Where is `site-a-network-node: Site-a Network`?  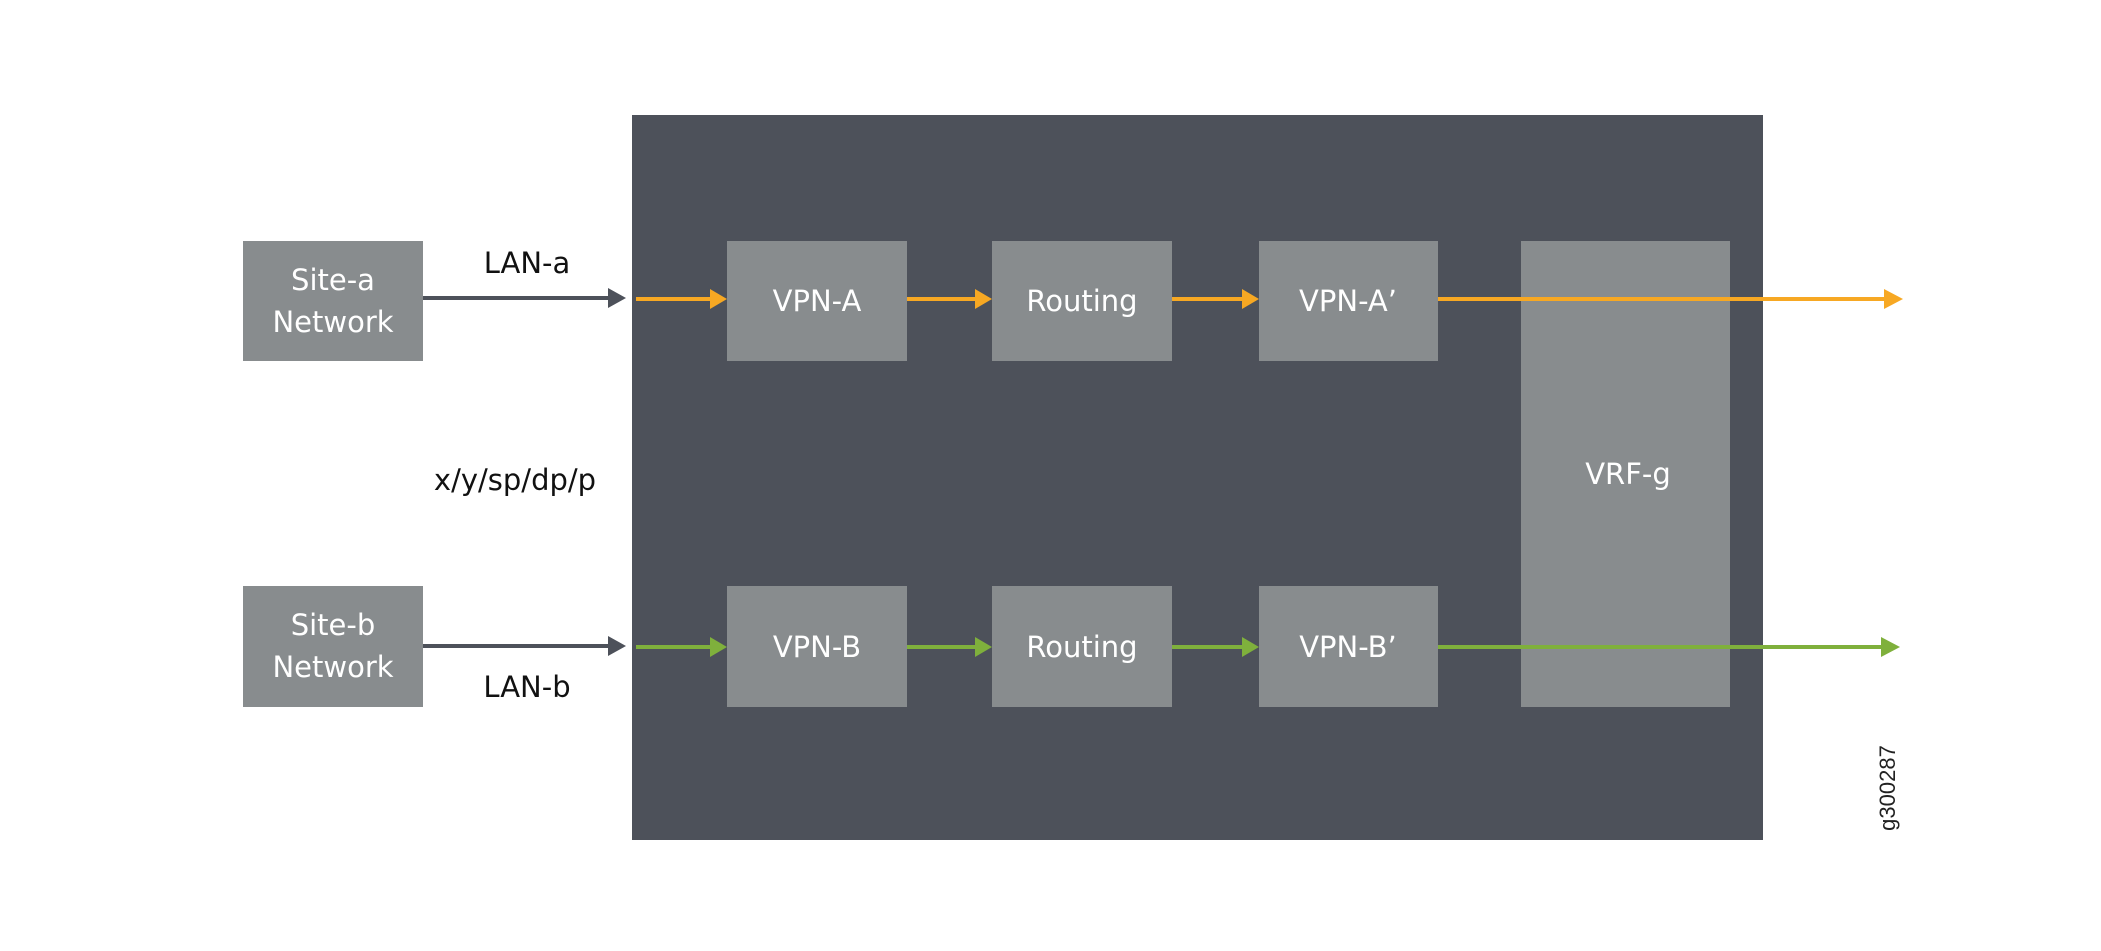
site-a-network-node: Site-a Network is located at coordinates (333, 301).